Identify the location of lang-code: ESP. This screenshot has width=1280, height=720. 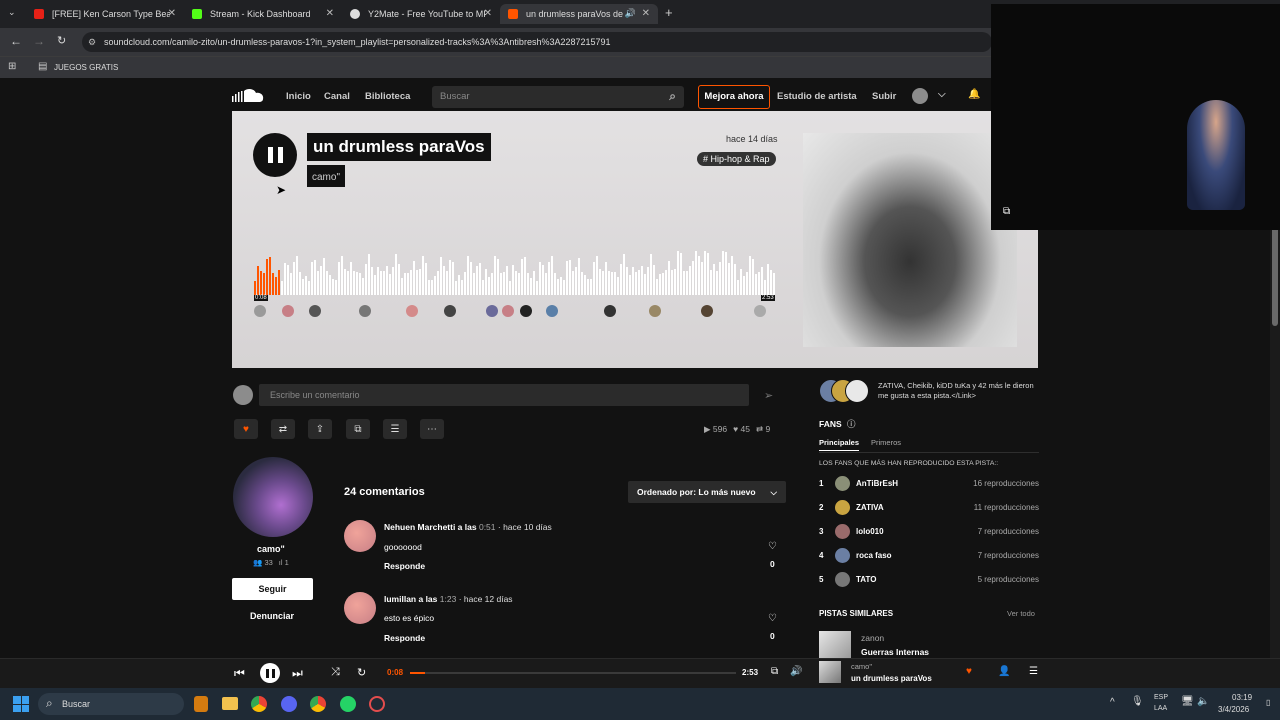
(1161, 697).